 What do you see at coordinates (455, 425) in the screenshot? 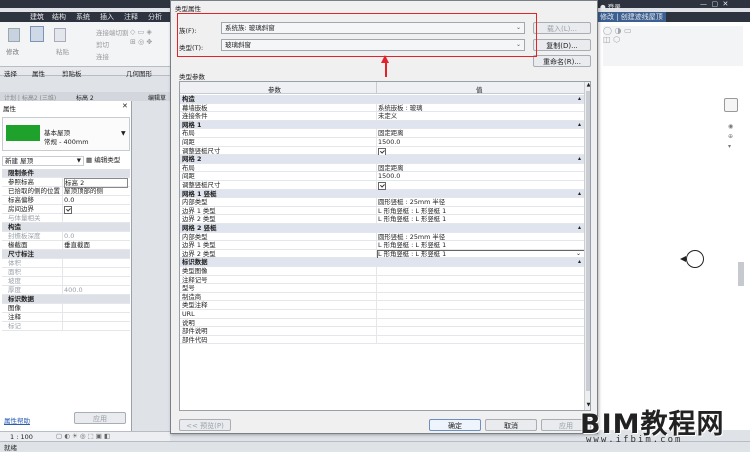
I see `ok-button: 确定` at bounding box center [455, 425].